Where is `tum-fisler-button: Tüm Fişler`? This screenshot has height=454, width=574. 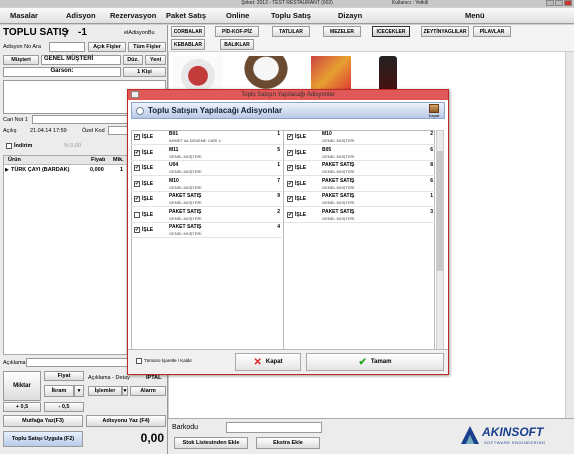 tum-fisler-button: Tüm Fişler is located at coordinates (147, 47).